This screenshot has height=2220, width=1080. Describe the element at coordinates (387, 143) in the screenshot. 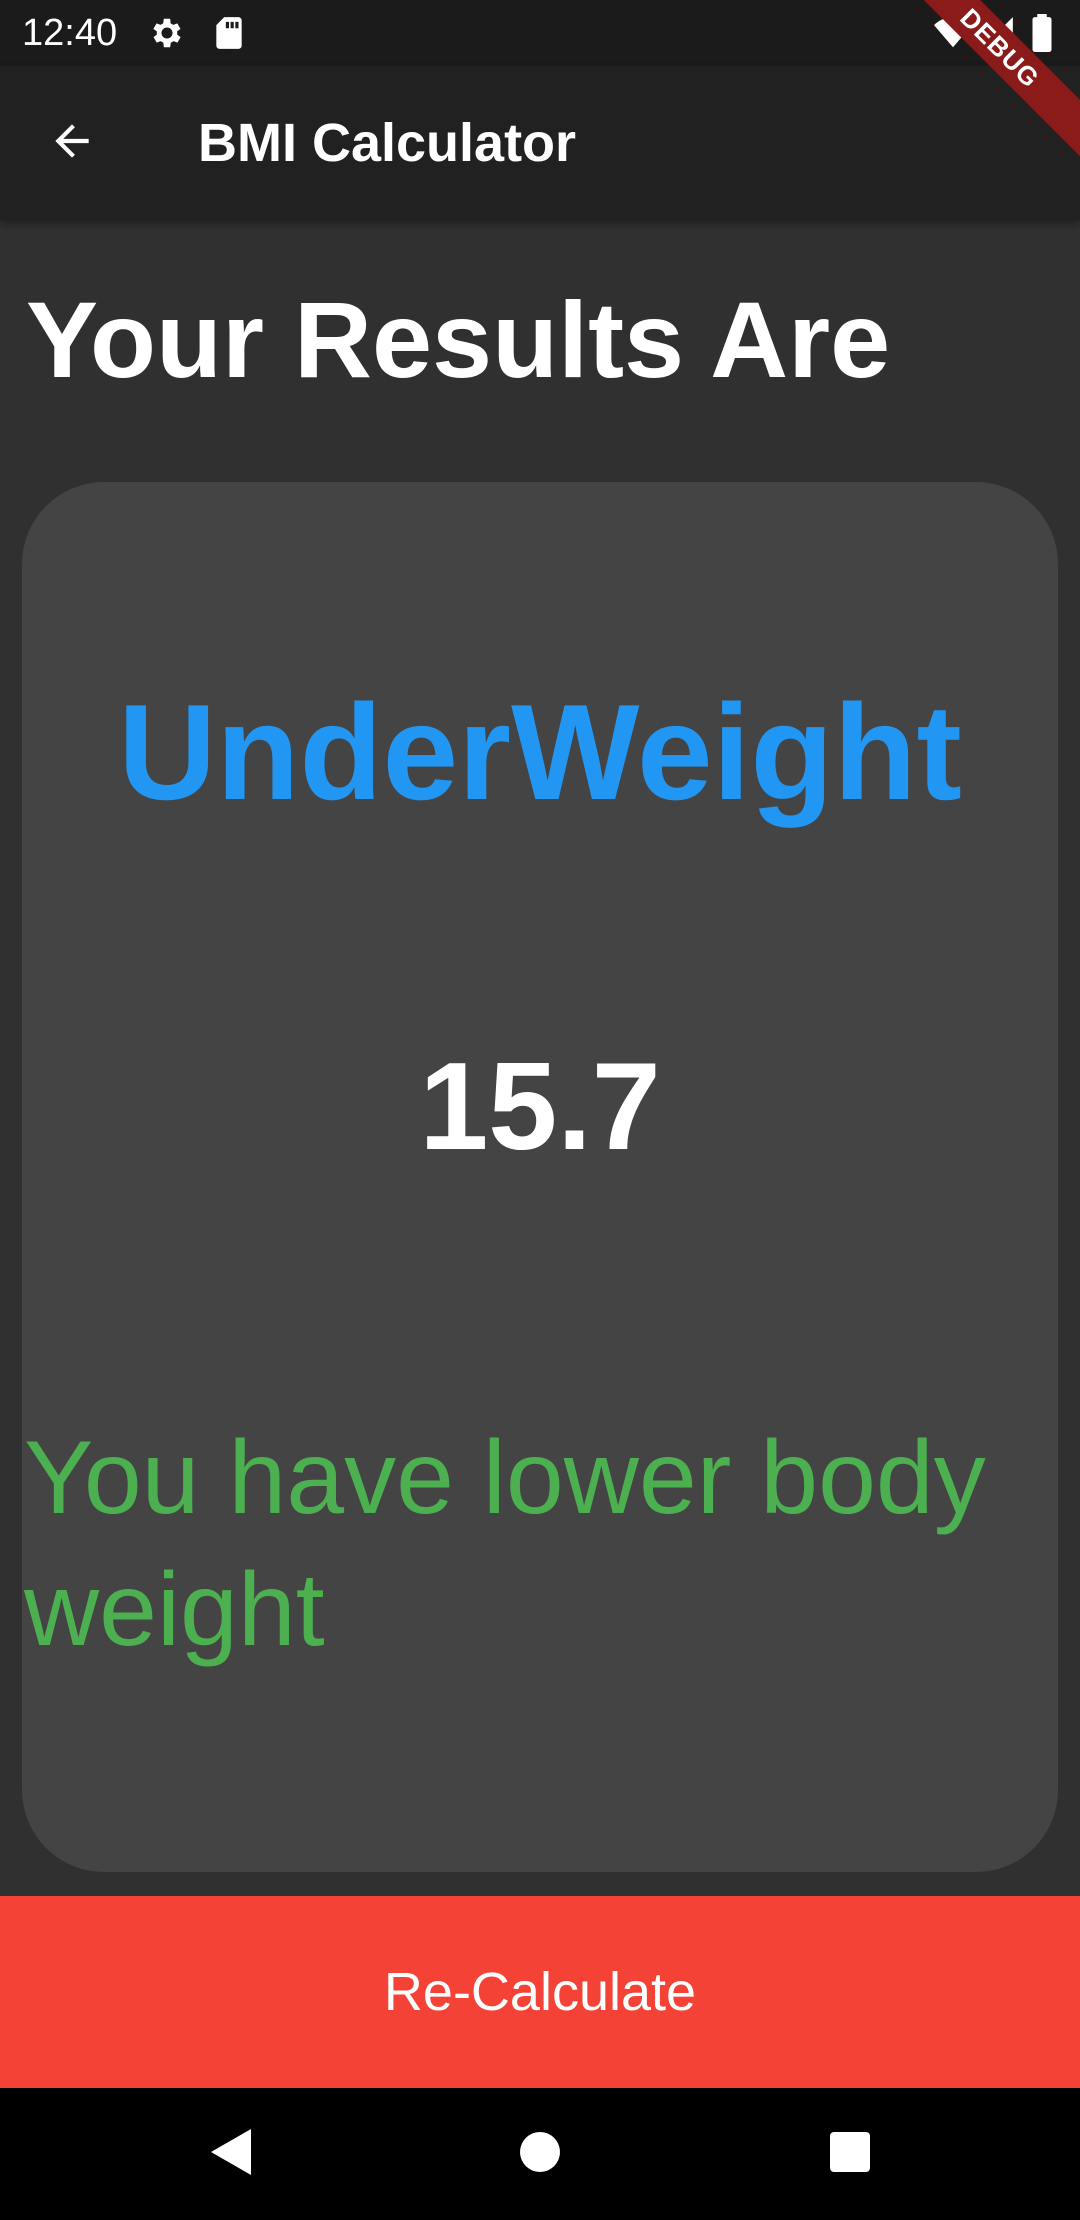

I see `app-title: BMI Calculator` at that location.